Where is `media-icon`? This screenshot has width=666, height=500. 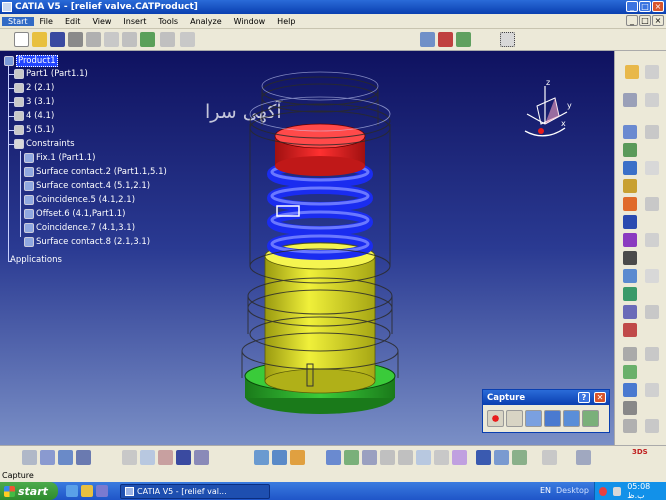
media-icon is located at coordinates (102, 491).